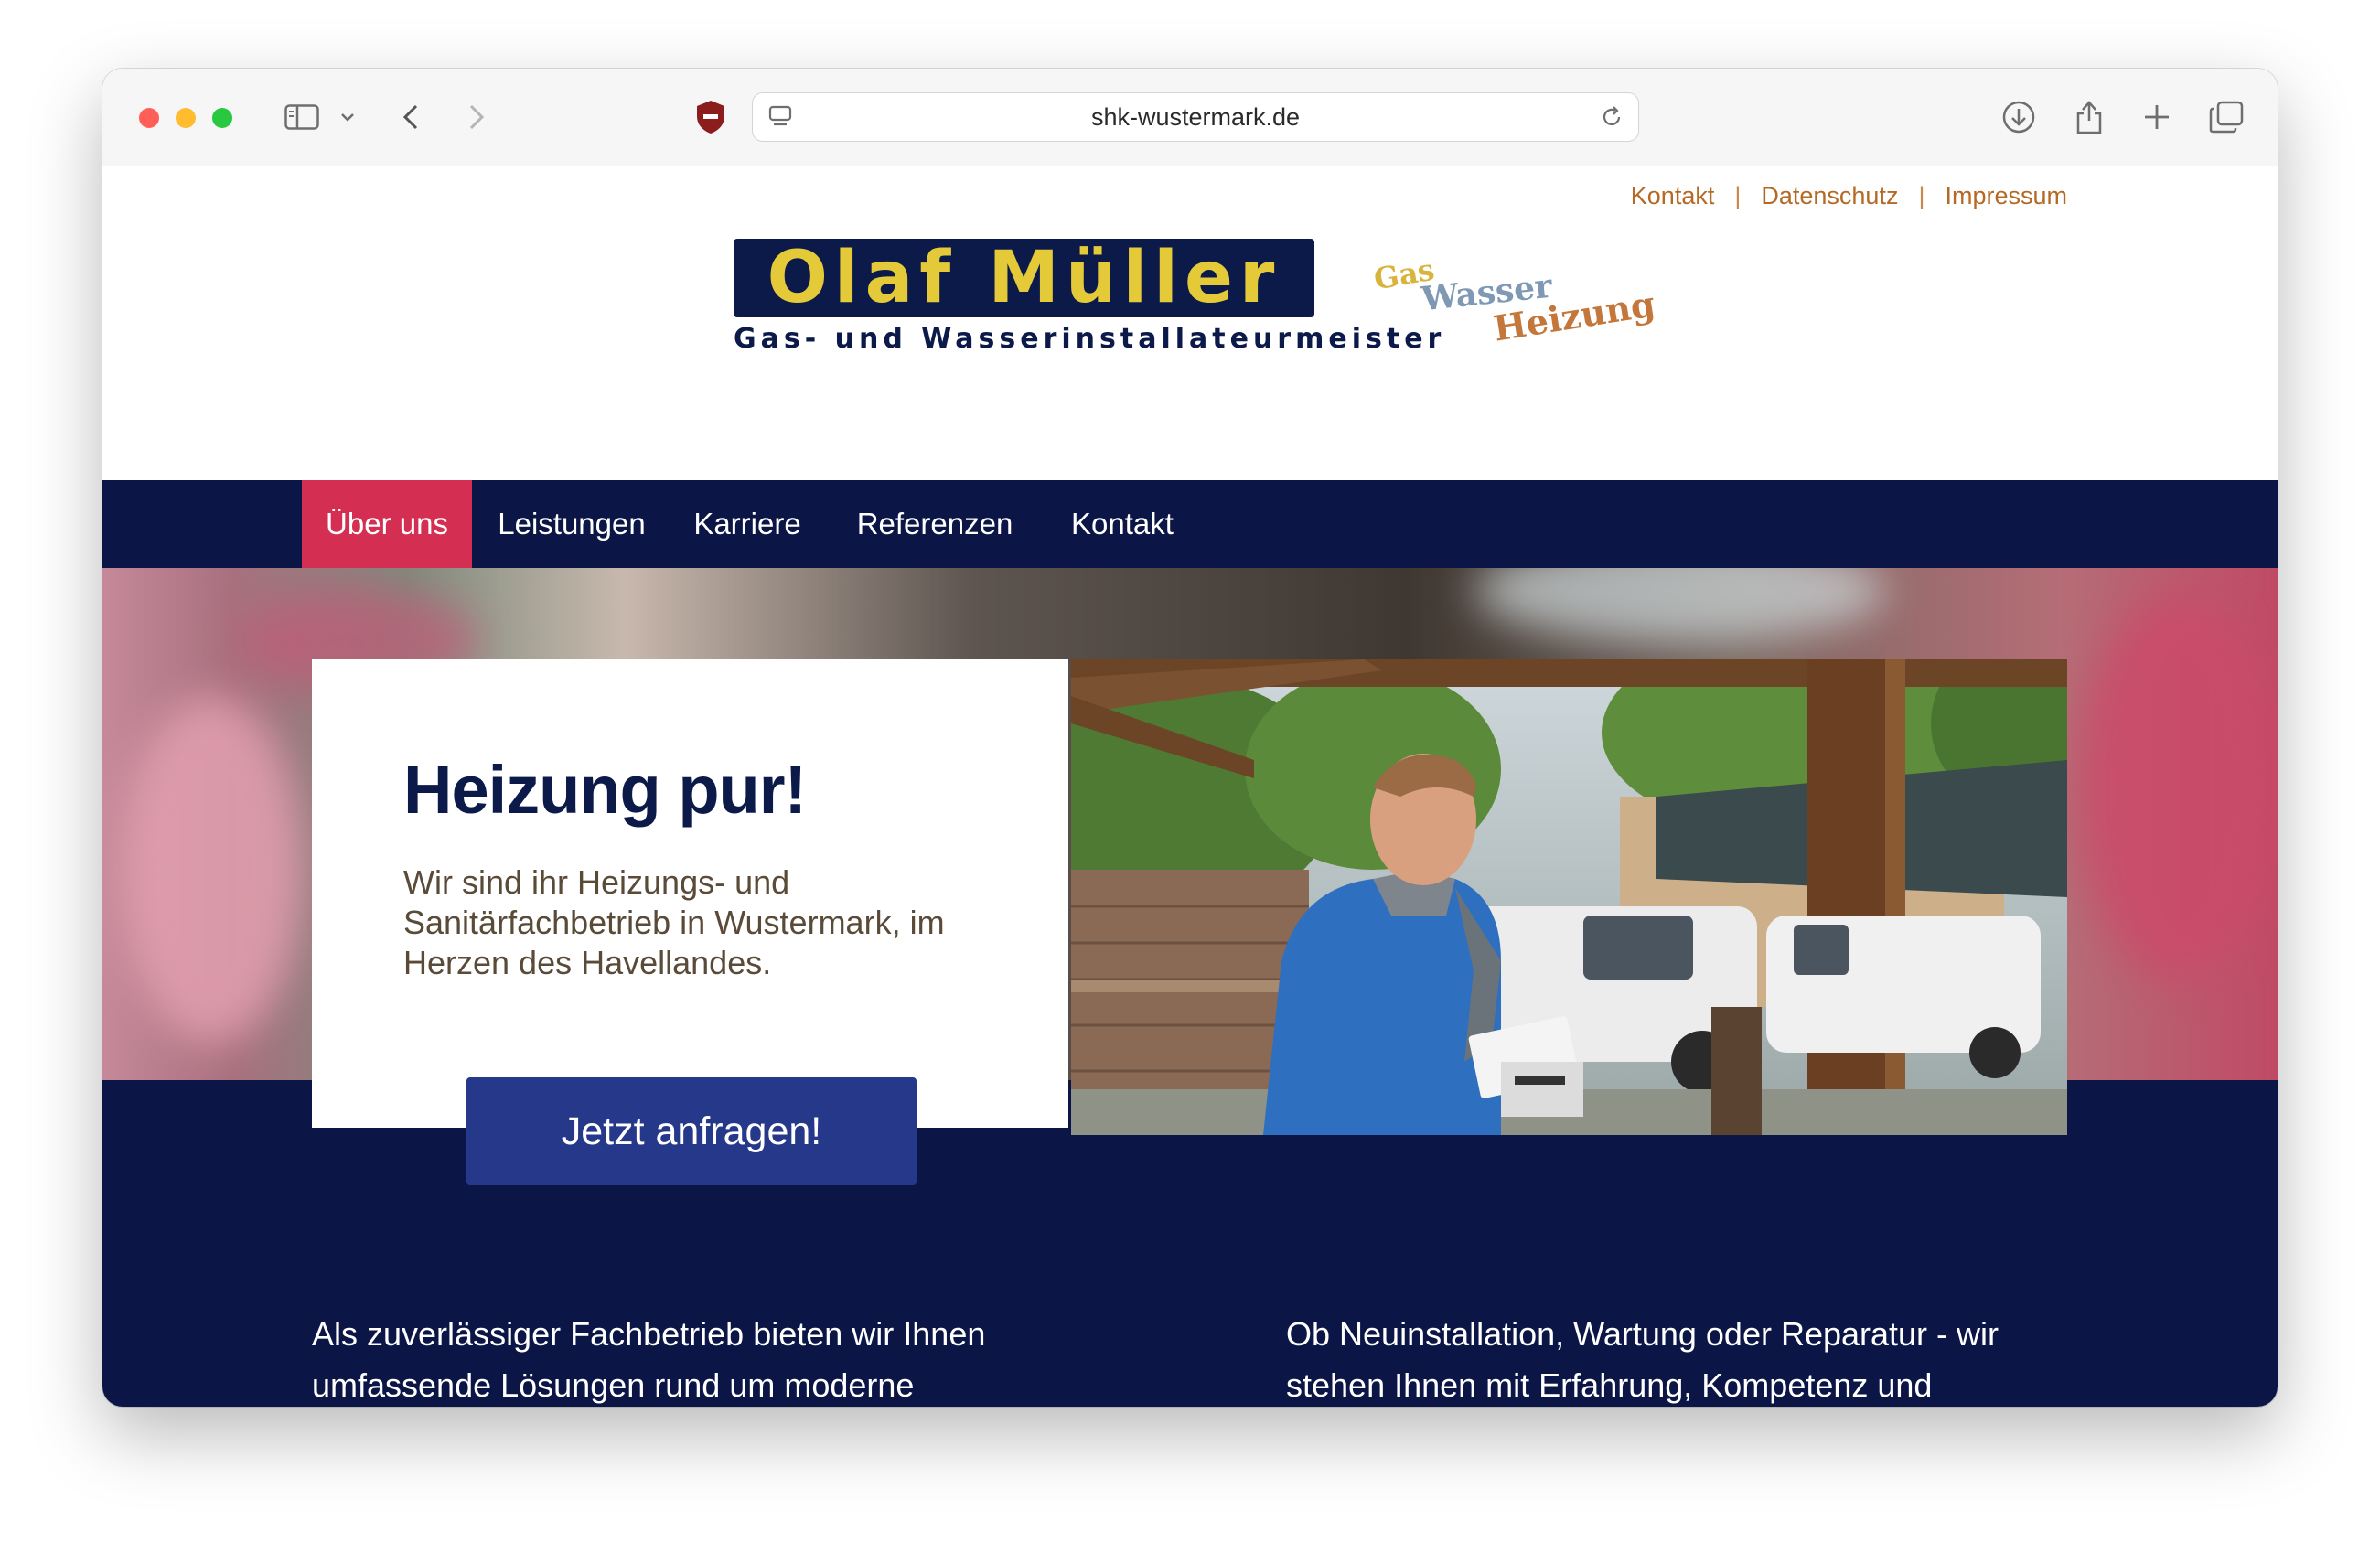 Image resolution: width=2380 pixels, height=1542 pixels. What do you see at coordinates (387, 524) in the screenshot?
I see `nav-item-ueber-uns: Über uns` at bounding box center [387, 524].